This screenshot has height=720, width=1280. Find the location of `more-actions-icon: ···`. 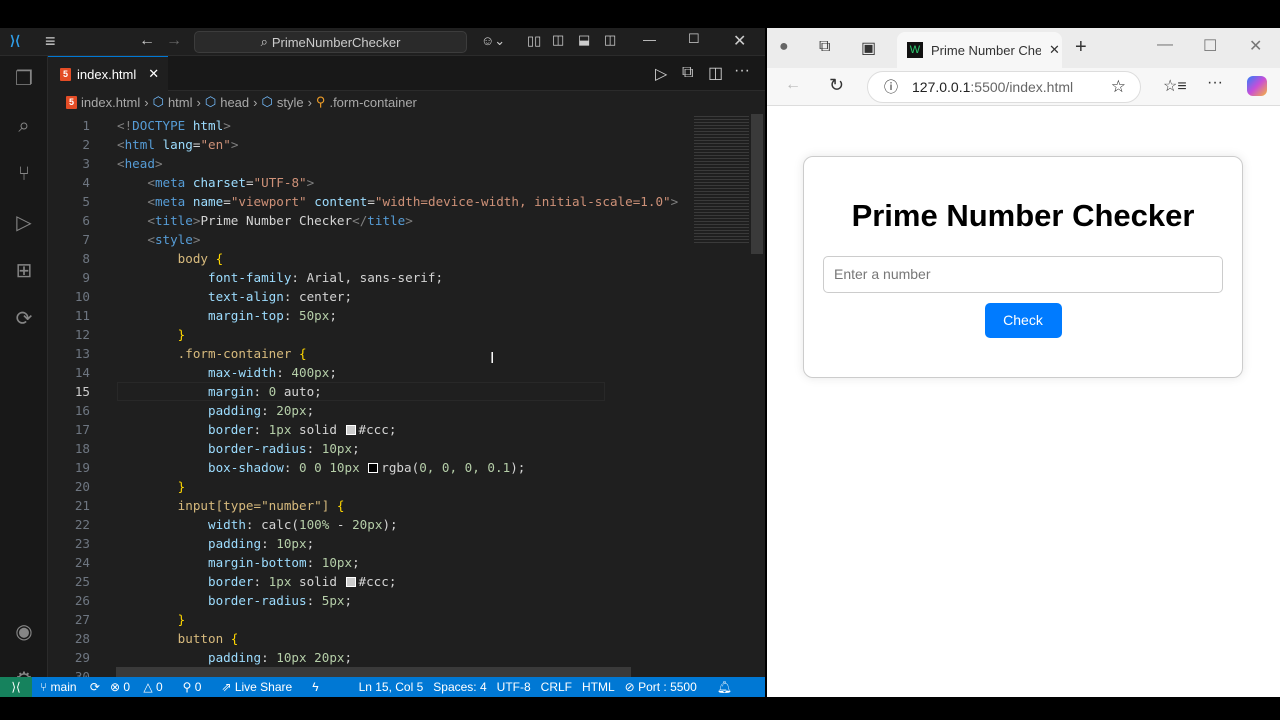

more-actions-icon: ··· is located at coordinates (742, 71).